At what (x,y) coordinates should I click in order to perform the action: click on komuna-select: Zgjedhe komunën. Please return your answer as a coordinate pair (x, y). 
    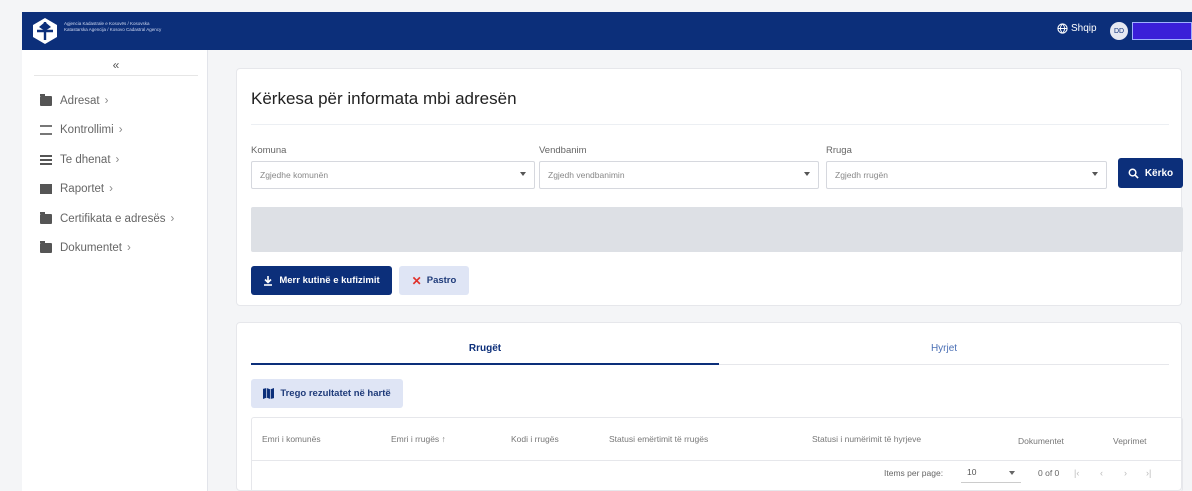
    Looking at the image, I should click on (393, 175).